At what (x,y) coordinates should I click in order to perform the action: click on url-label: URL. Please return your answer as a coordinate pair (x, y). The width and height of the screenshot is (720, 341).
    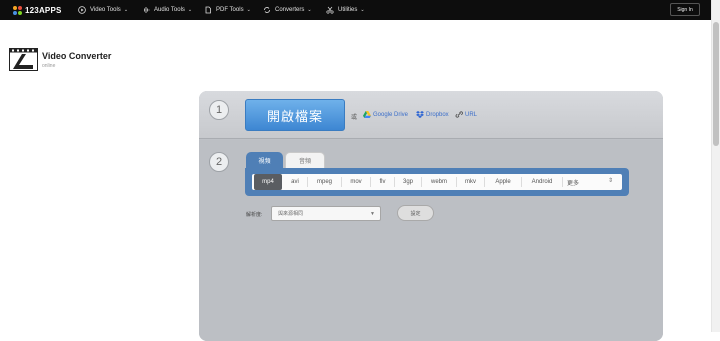
    Looking at the image, I should click on (471, 114).